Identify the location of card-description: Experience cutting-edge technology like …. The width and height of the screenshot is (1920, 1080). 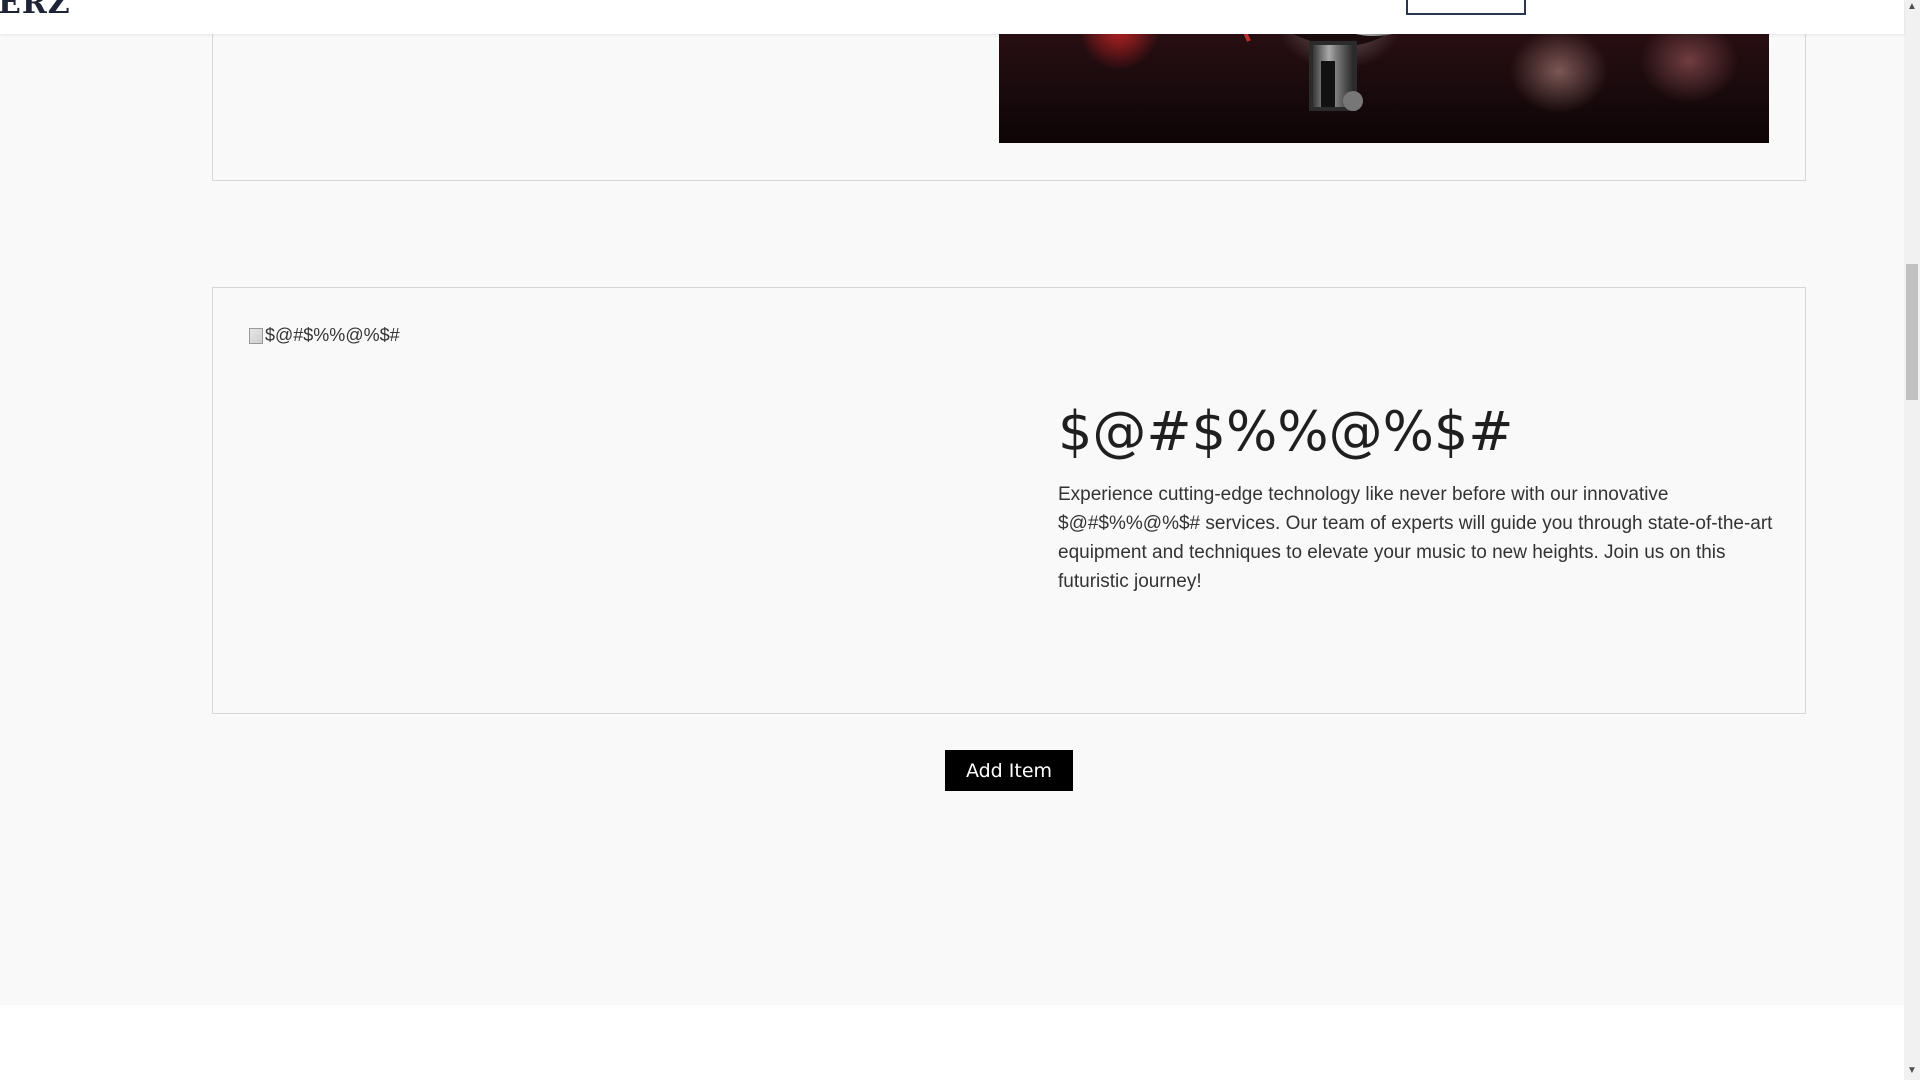
(1415, 538).